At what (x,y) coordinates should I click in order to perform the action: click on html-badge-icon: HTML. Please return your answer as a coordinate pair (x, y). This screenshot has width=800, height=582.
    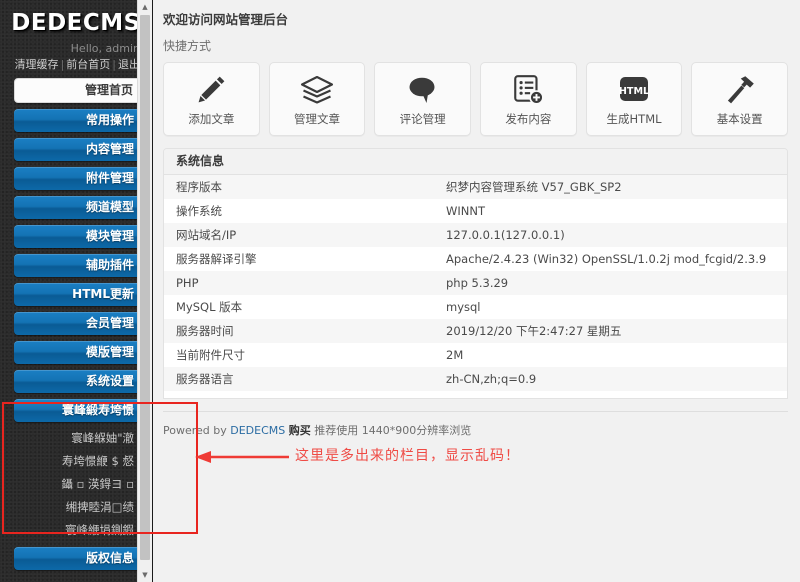
    Looking at the image, I should click on (634, 90).